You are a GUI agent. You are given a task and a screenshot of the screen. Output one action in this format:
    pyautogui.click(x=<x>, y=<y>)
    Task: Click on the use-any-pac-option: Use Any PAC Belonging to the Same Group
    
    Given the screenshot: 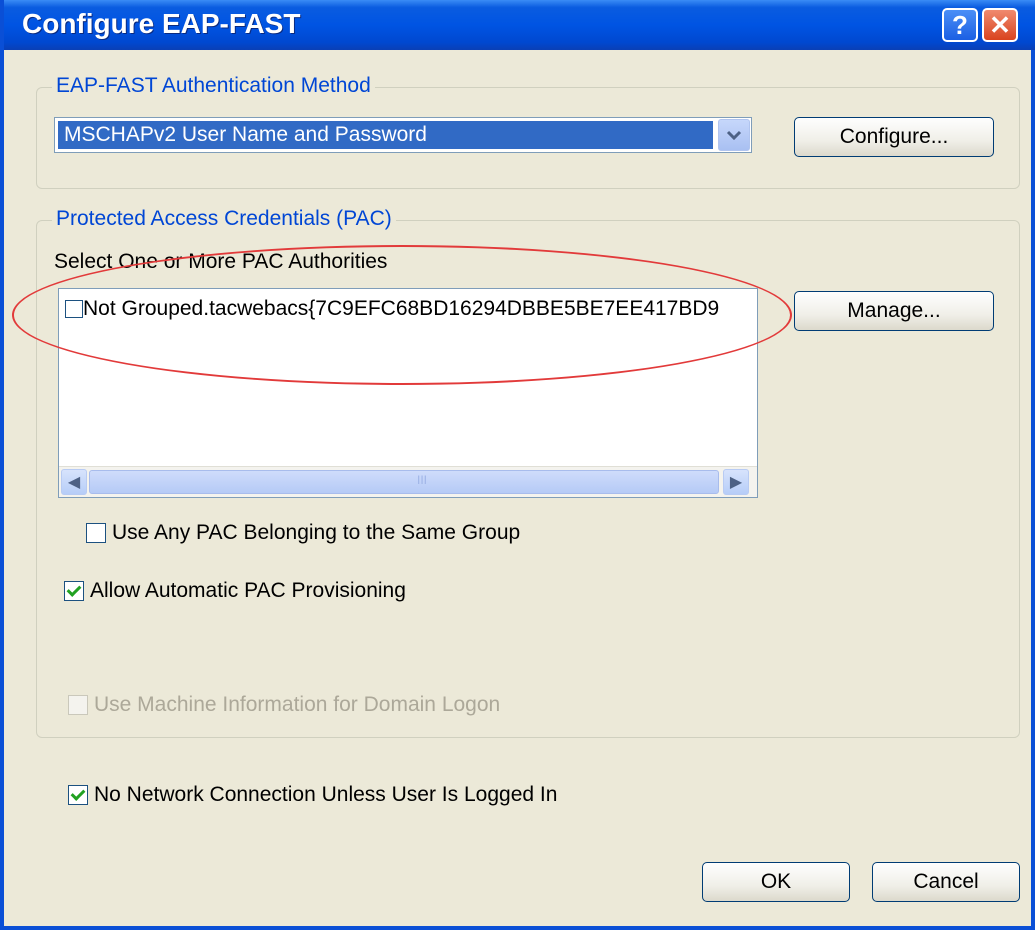 What is the action you would take?
    pyautogui.click(x=303, y=533)
    